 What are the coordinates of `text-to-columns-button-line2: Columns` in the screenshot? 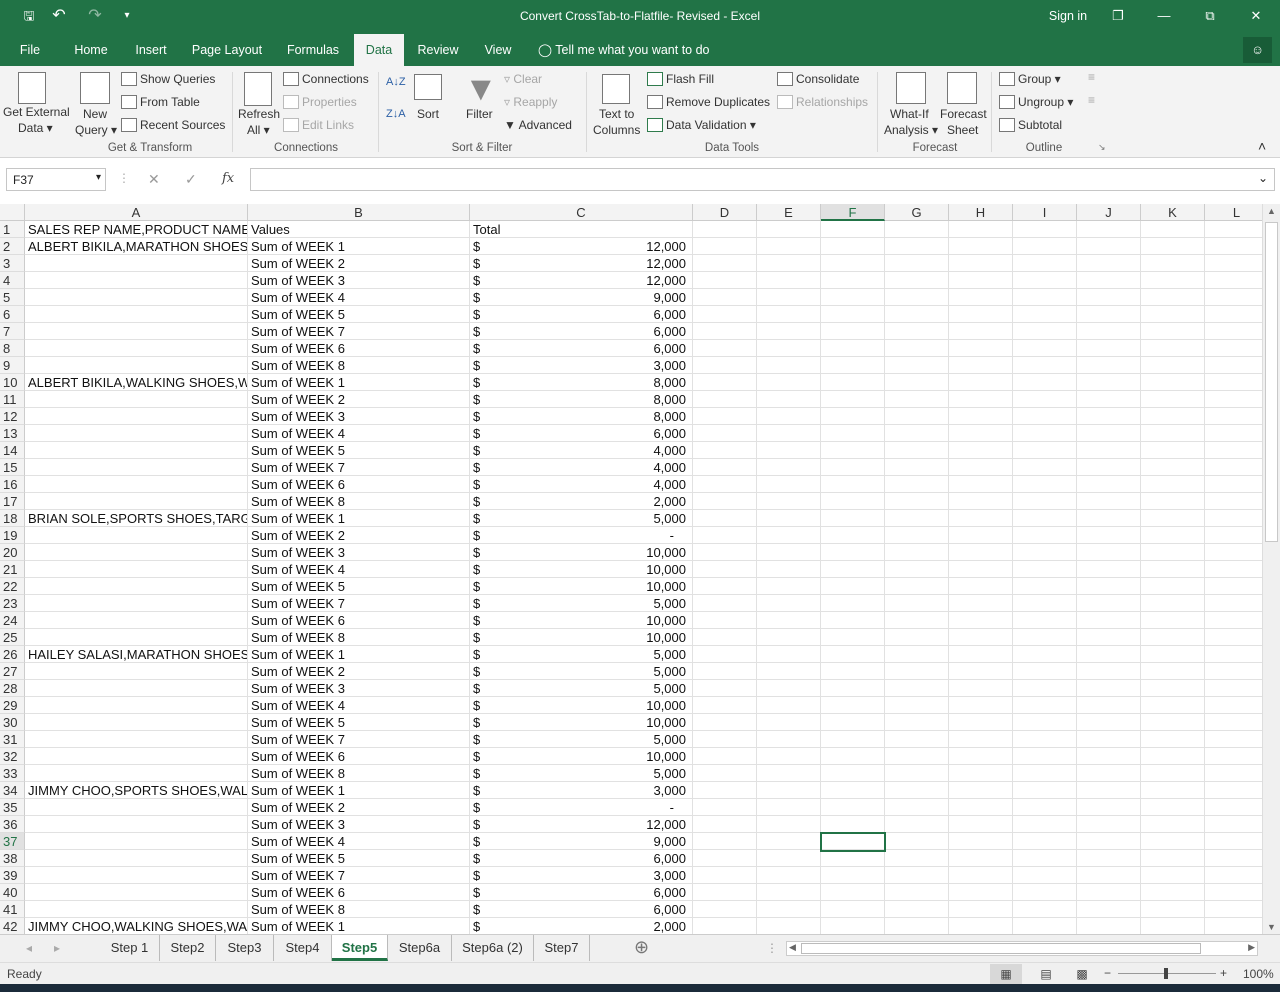 It's located at (616, 130).